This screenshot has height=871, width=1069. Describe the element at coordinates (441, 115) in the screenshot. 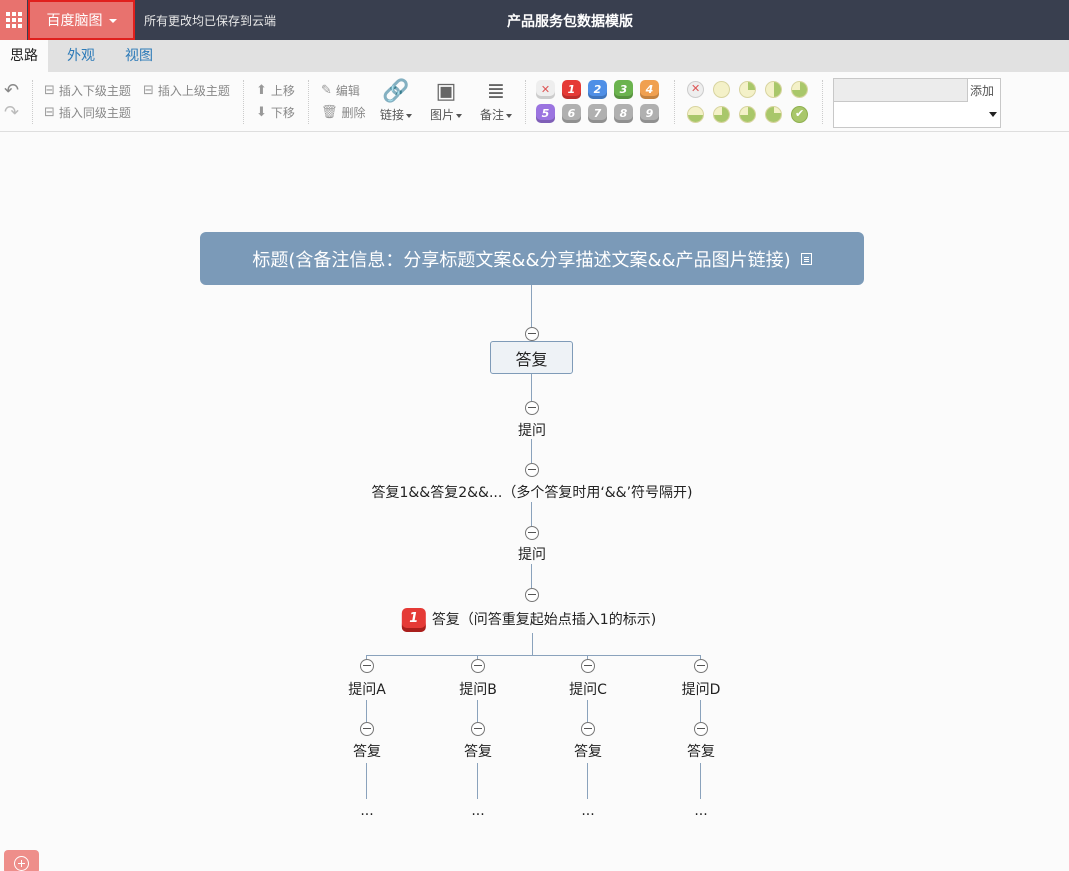

I see `image-label: 图片` at that location.